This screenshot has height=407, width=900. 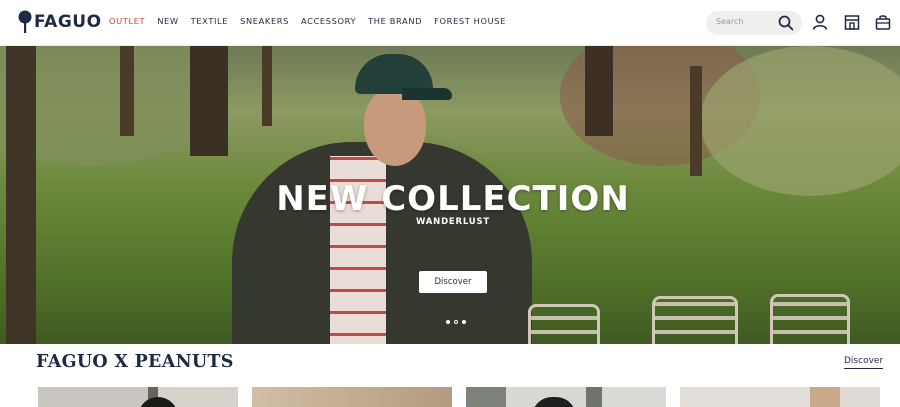 I want to click on nav-item-textile: TEXTILE, so click(x=209, y=21).